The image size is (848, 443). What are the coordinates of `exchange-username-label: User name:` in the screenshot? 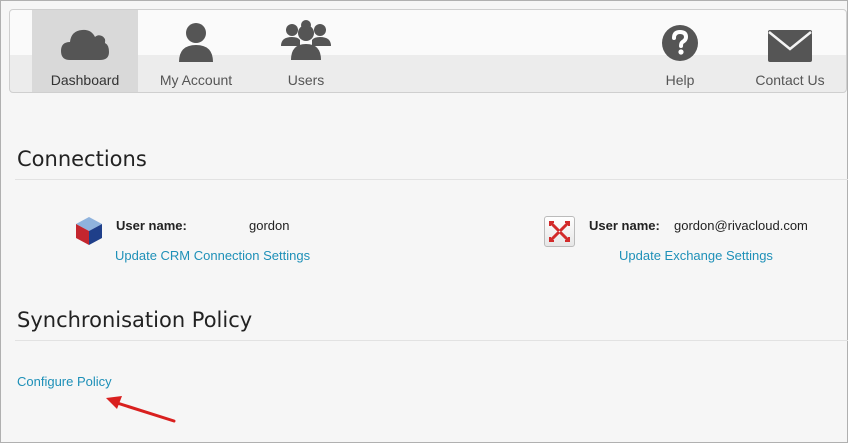 It's located at (624, 225).